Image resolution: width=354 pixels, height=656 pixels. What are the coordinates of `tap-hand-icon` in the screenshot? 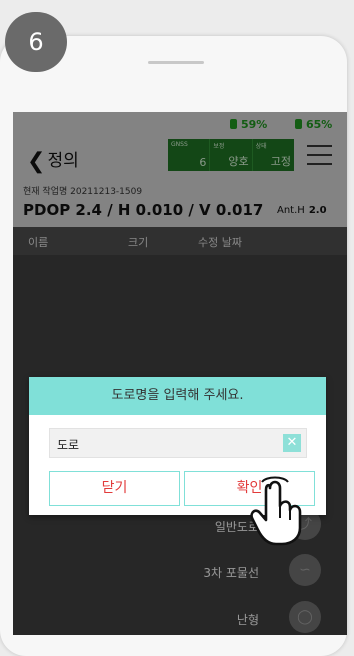 It's located at (276, 511).